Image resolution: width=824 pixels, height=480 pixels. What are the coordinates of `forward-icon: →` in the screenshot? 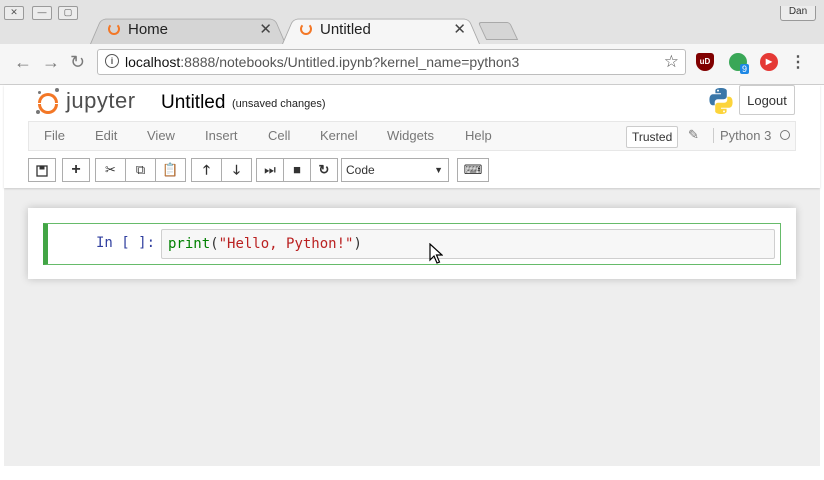 It's located at (51, 62).